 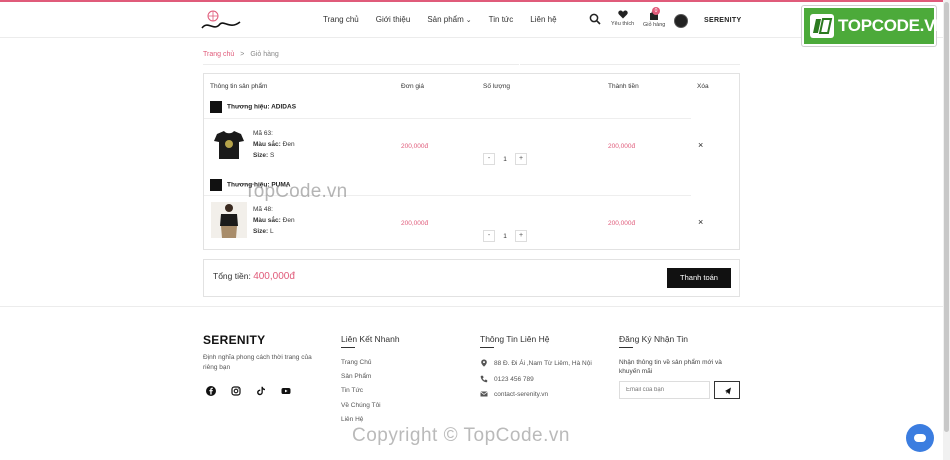 What do you see at coordinates (543, 19) in the screenshot?
I see `nav-contact: Liên hệ` at bounding box center [543, 19].